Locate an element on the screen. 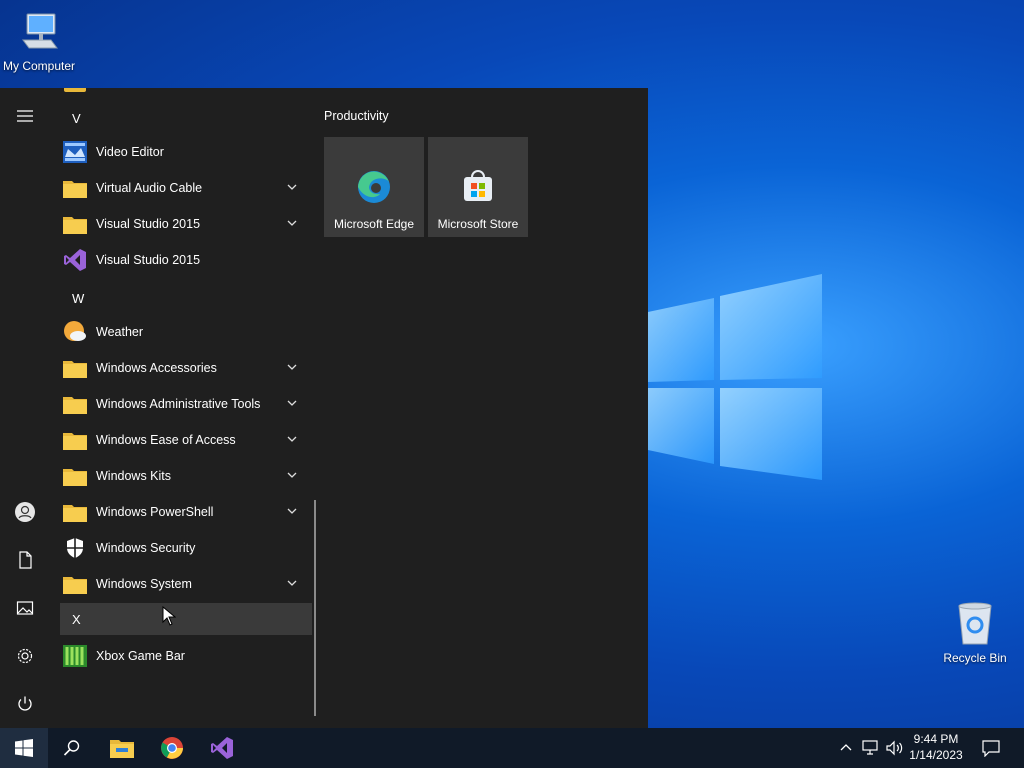  user-account-button is located at coordinates (25, 512).